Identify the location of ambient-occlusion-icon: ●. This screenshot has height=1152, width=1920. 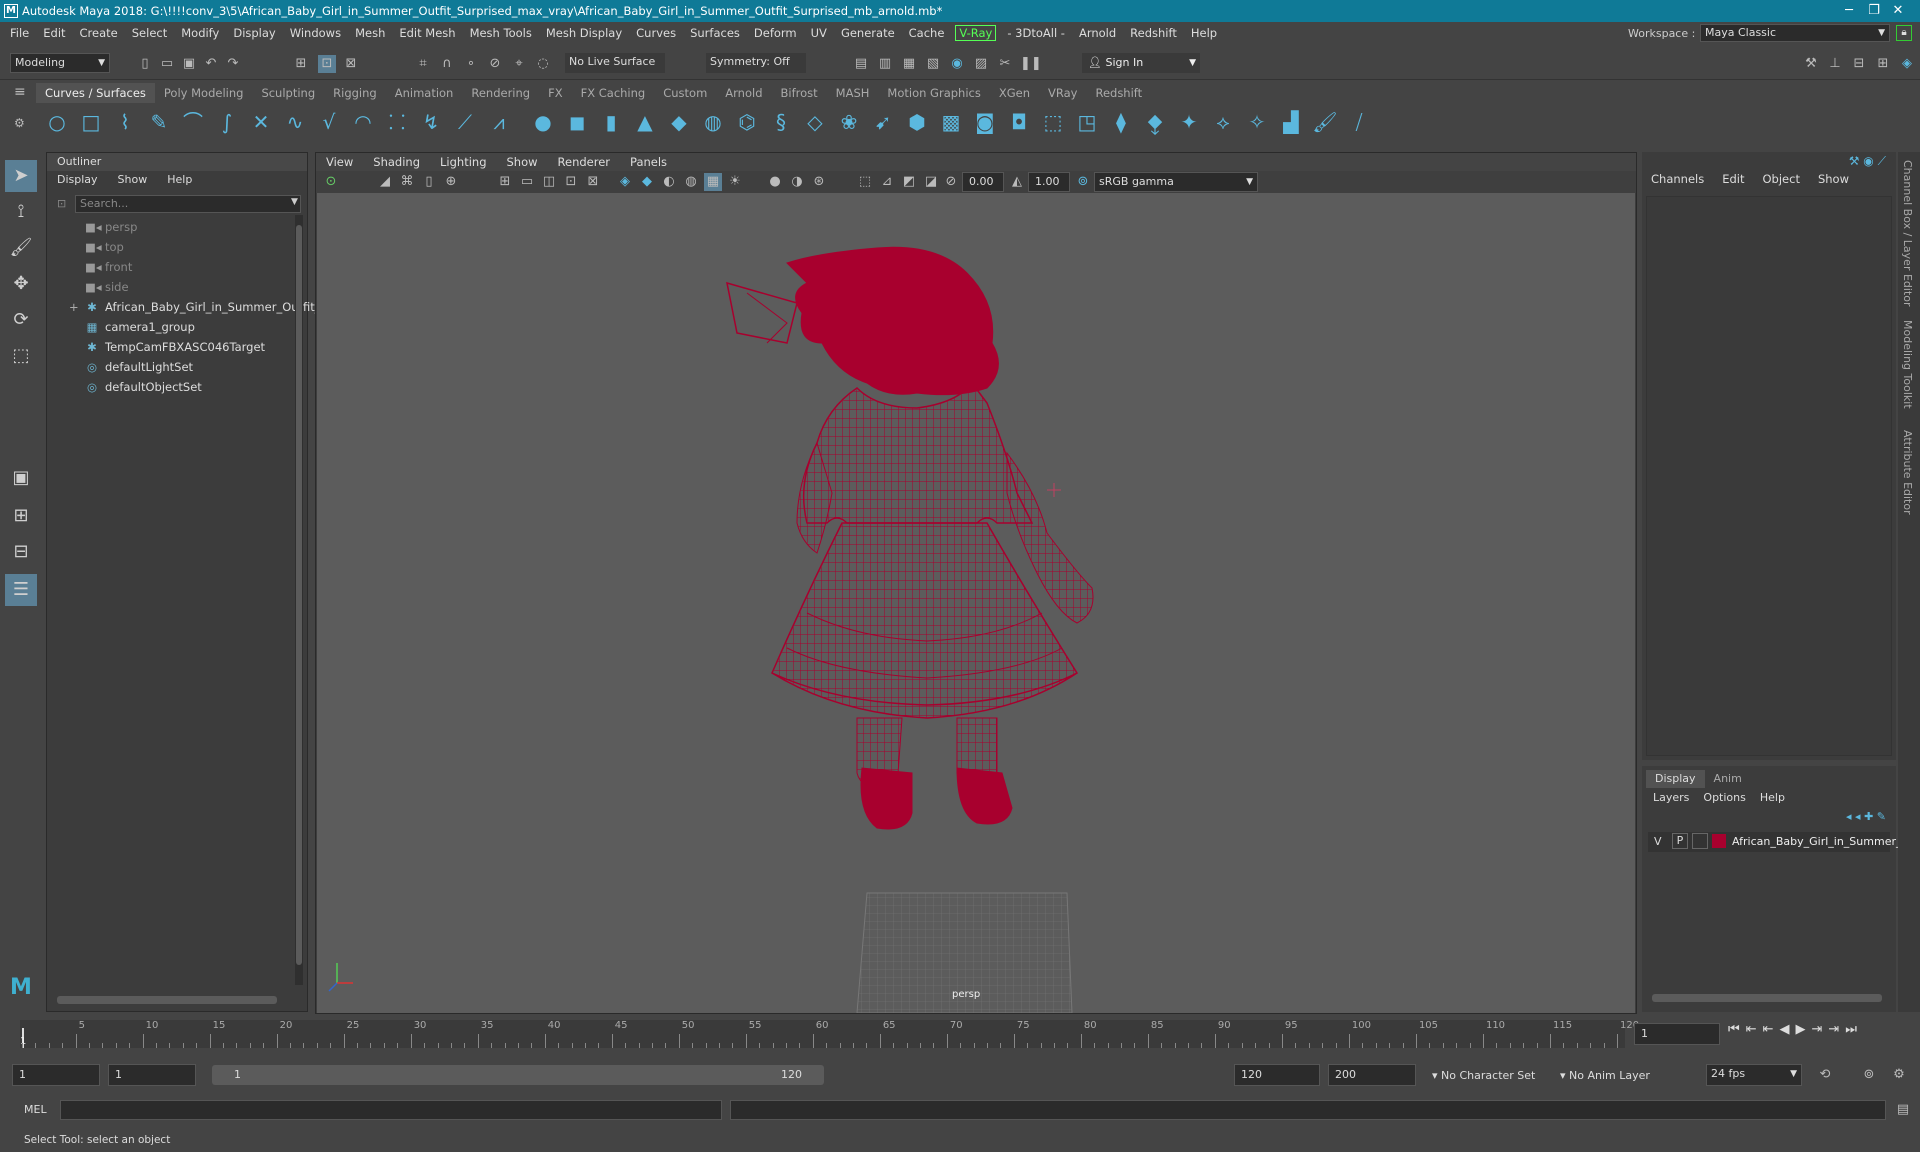
(775, 182).